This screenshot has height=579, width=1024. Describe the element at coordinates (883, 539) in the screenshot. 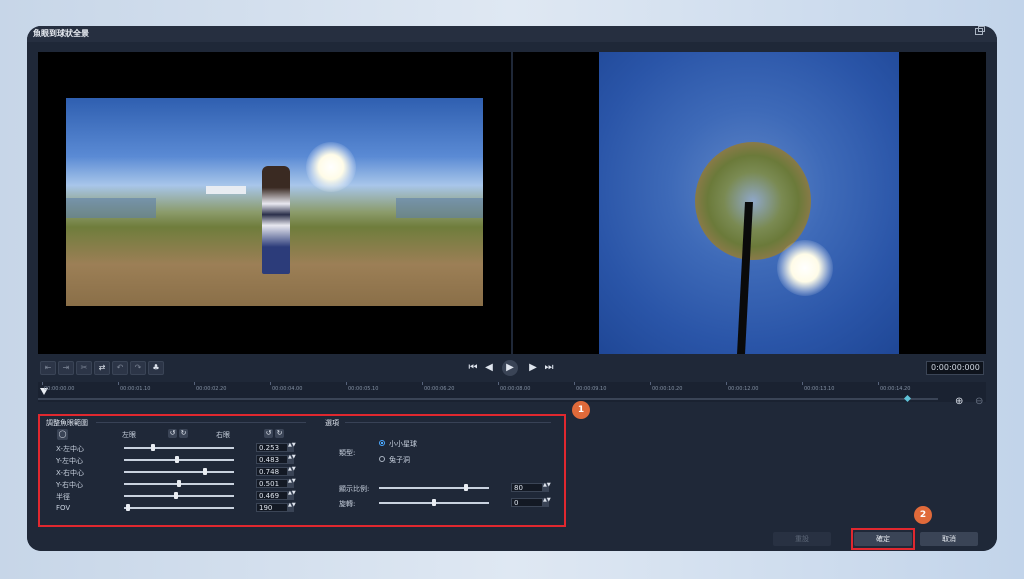

I see `highlight-box-ok` at that location.